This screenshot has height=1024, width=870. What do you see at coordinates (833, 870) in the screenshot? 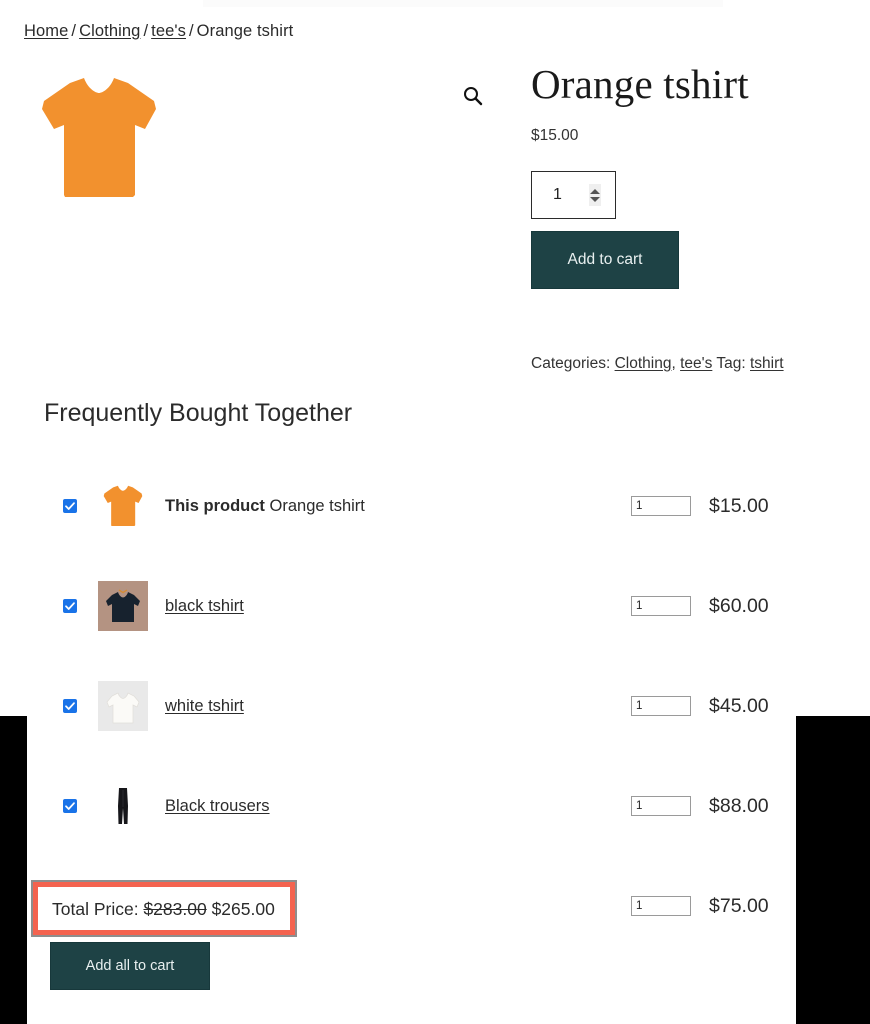
I see `right-overlay-band` at bounding box center [833, 870].